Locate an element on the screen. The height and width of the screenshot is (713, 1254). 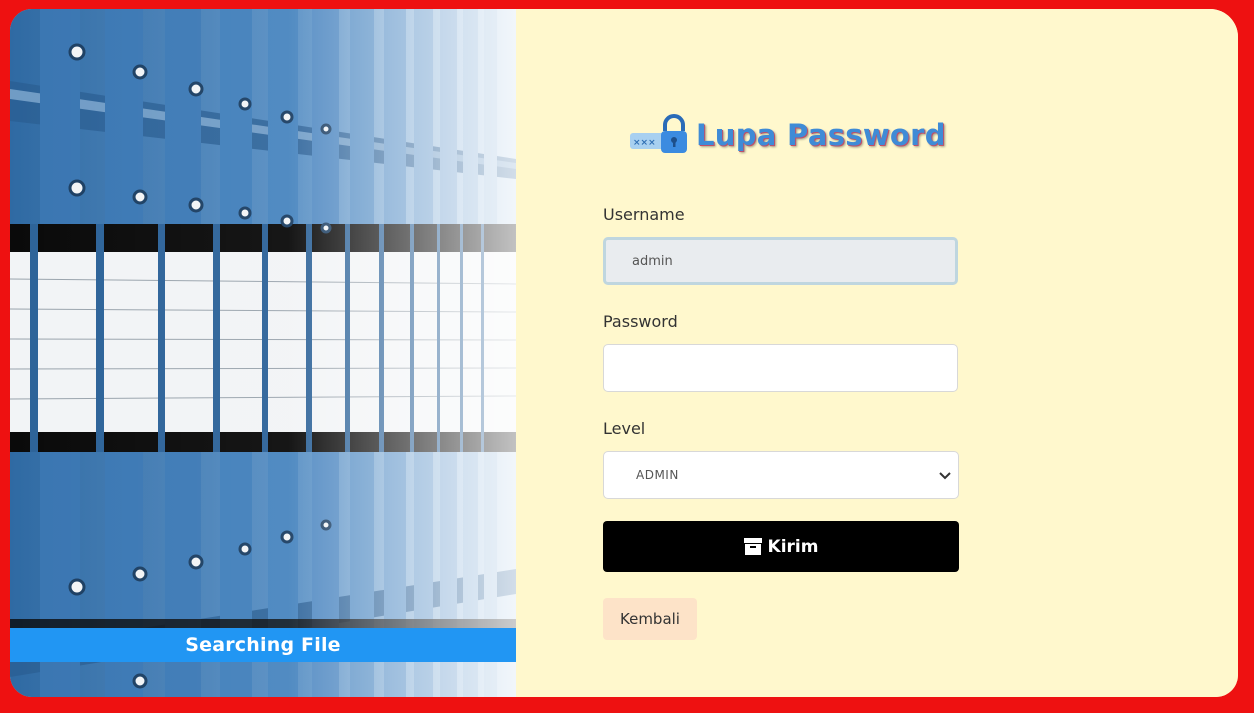
title-row: ××× Lupa Password is located at coordinates (787, 135).